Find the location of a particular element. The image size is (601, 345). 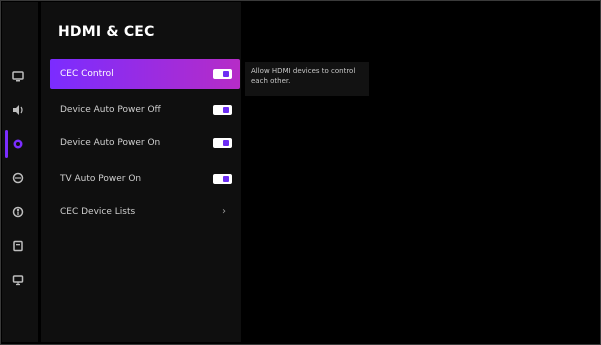

menu-item-label: CEC Control is located at coordinates (87, 74).